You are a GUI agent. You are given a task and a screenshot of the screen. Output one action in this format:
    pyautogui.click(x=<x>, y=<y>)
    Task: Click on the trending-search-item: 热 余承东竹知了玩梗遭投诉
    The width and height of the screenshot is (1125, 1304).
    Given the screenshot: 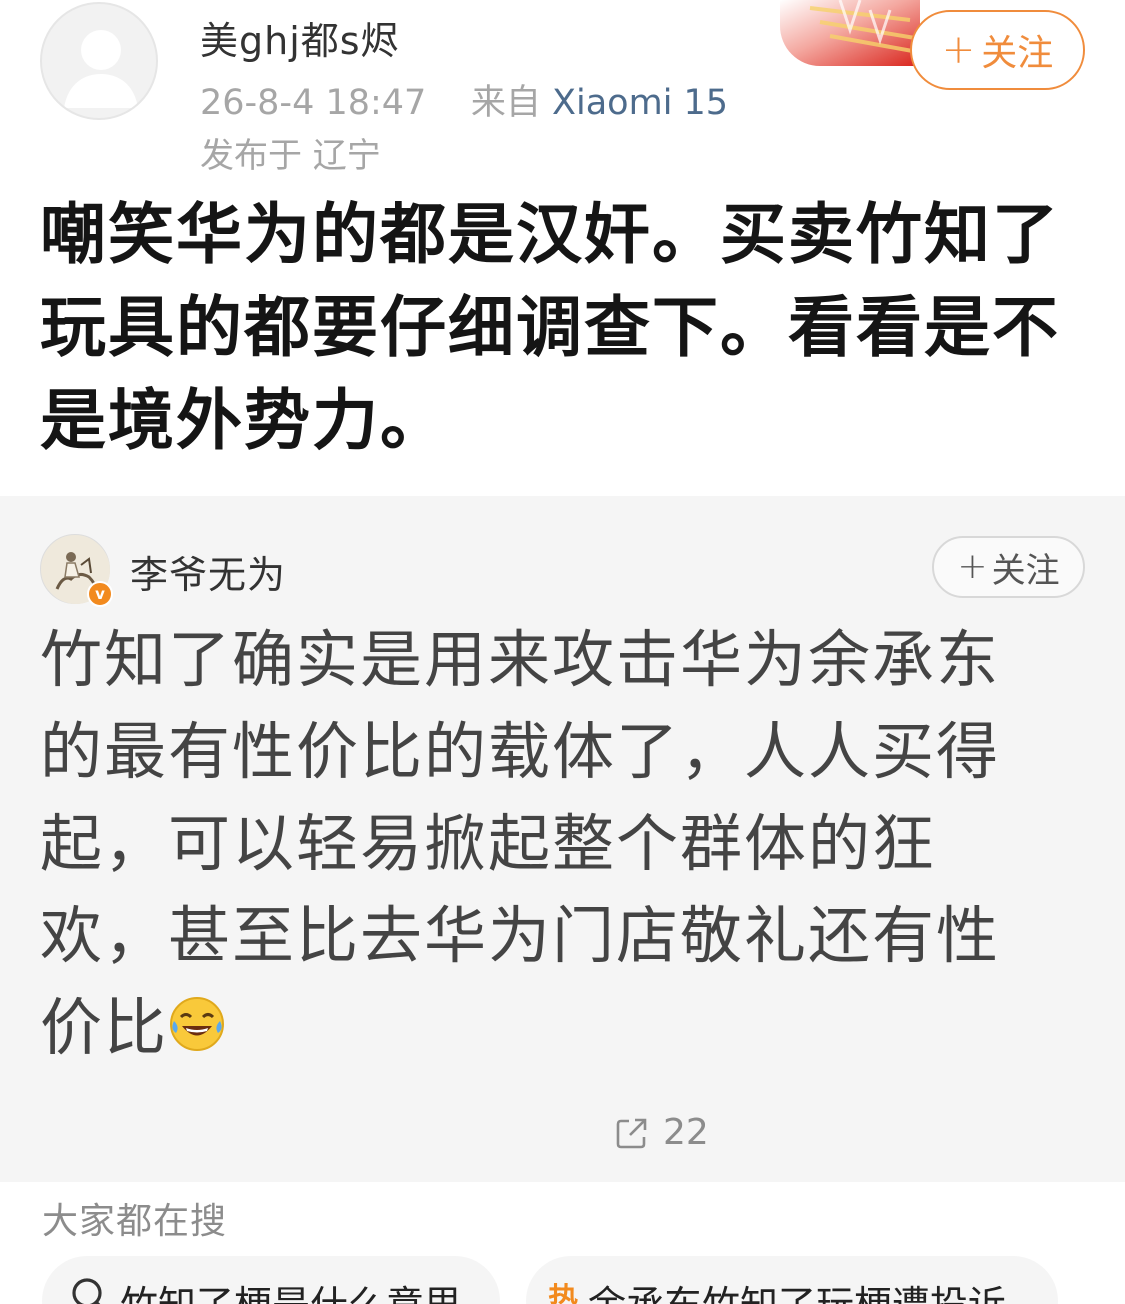 What is the action you would take?
    pyautogui.click(x=792, y=1280)
    